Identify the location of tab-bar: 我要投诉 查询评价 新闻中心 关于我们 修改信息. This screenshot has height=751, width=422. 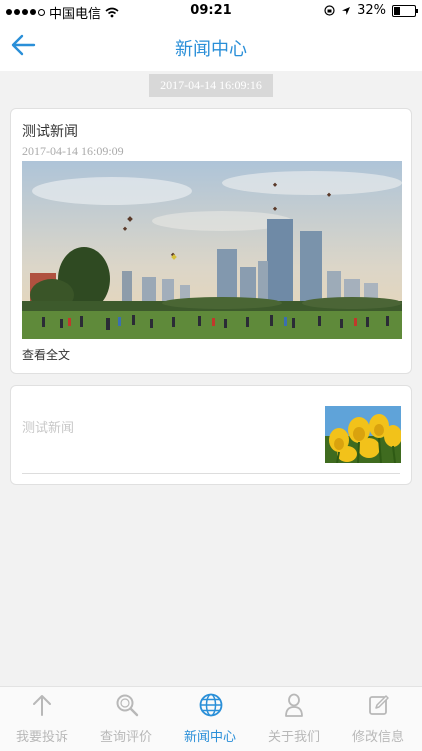
(211, 718).